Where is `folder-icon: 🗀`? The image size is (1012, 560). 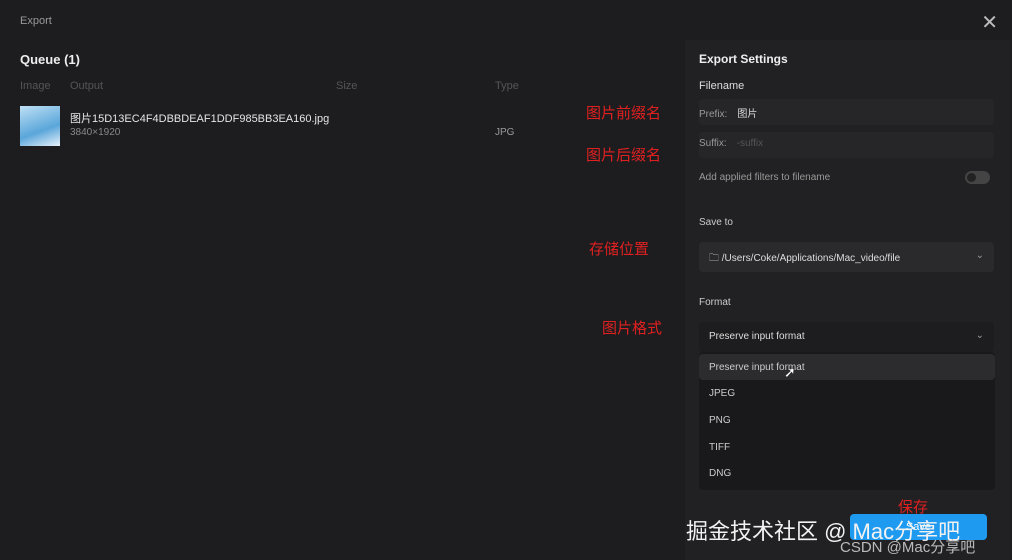 folder-icon: 🗀 is located at coordinates (715, 258).